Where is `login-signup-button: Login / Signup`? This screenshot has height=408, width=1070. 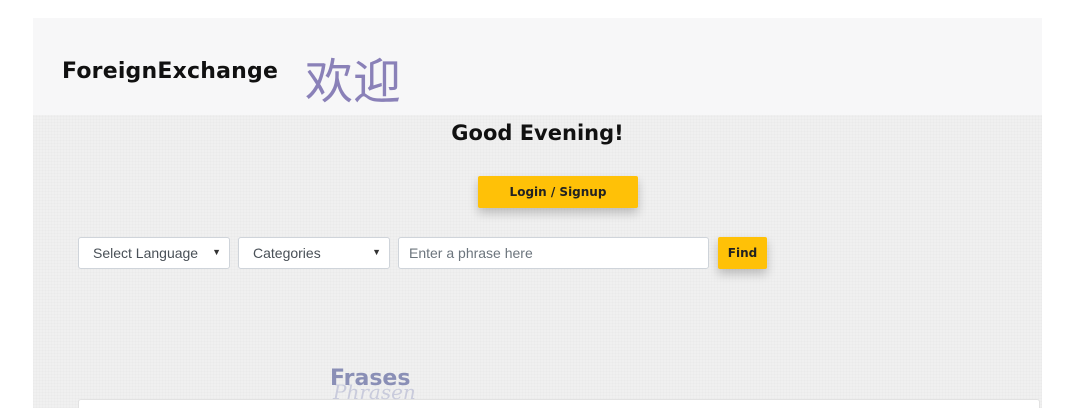
login-signup-button: Login / Signup is located at coordinates (558, 192).